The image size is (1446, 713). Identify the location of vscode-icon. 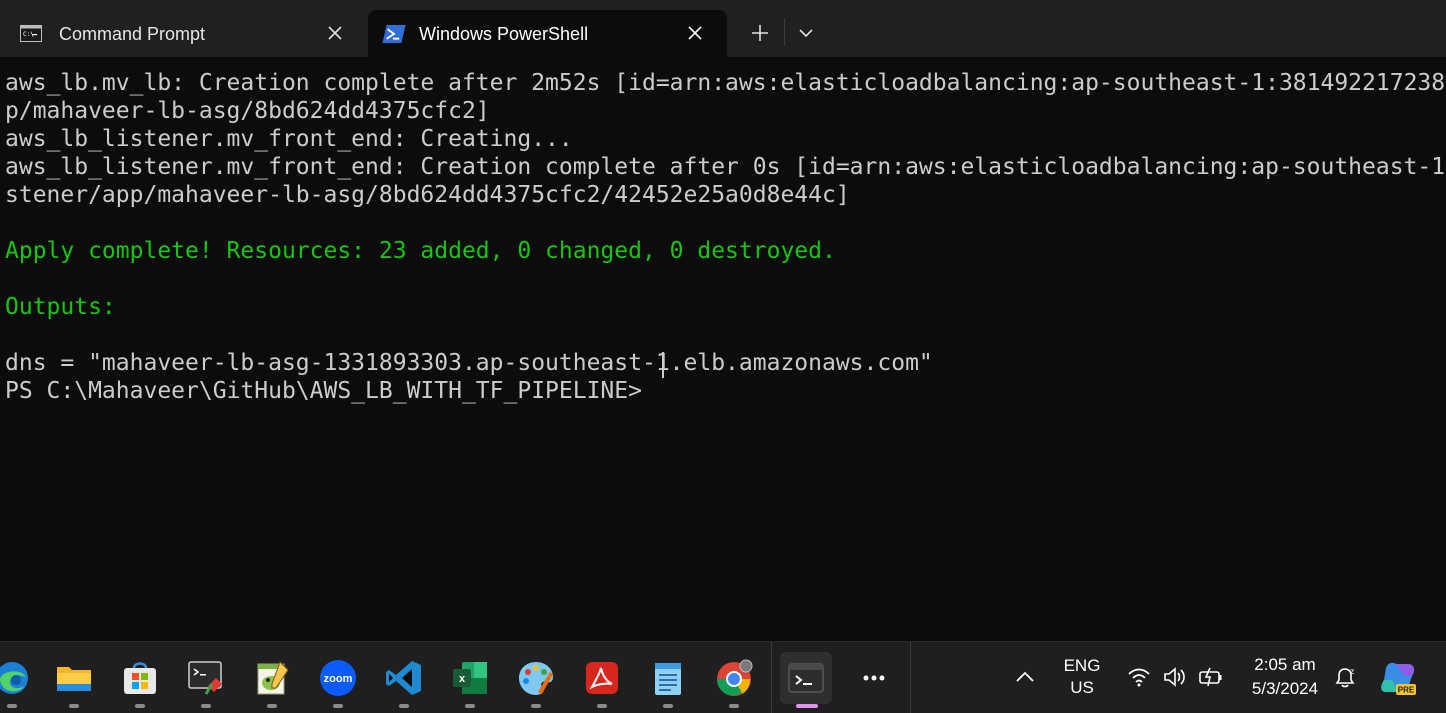
(403, 678).